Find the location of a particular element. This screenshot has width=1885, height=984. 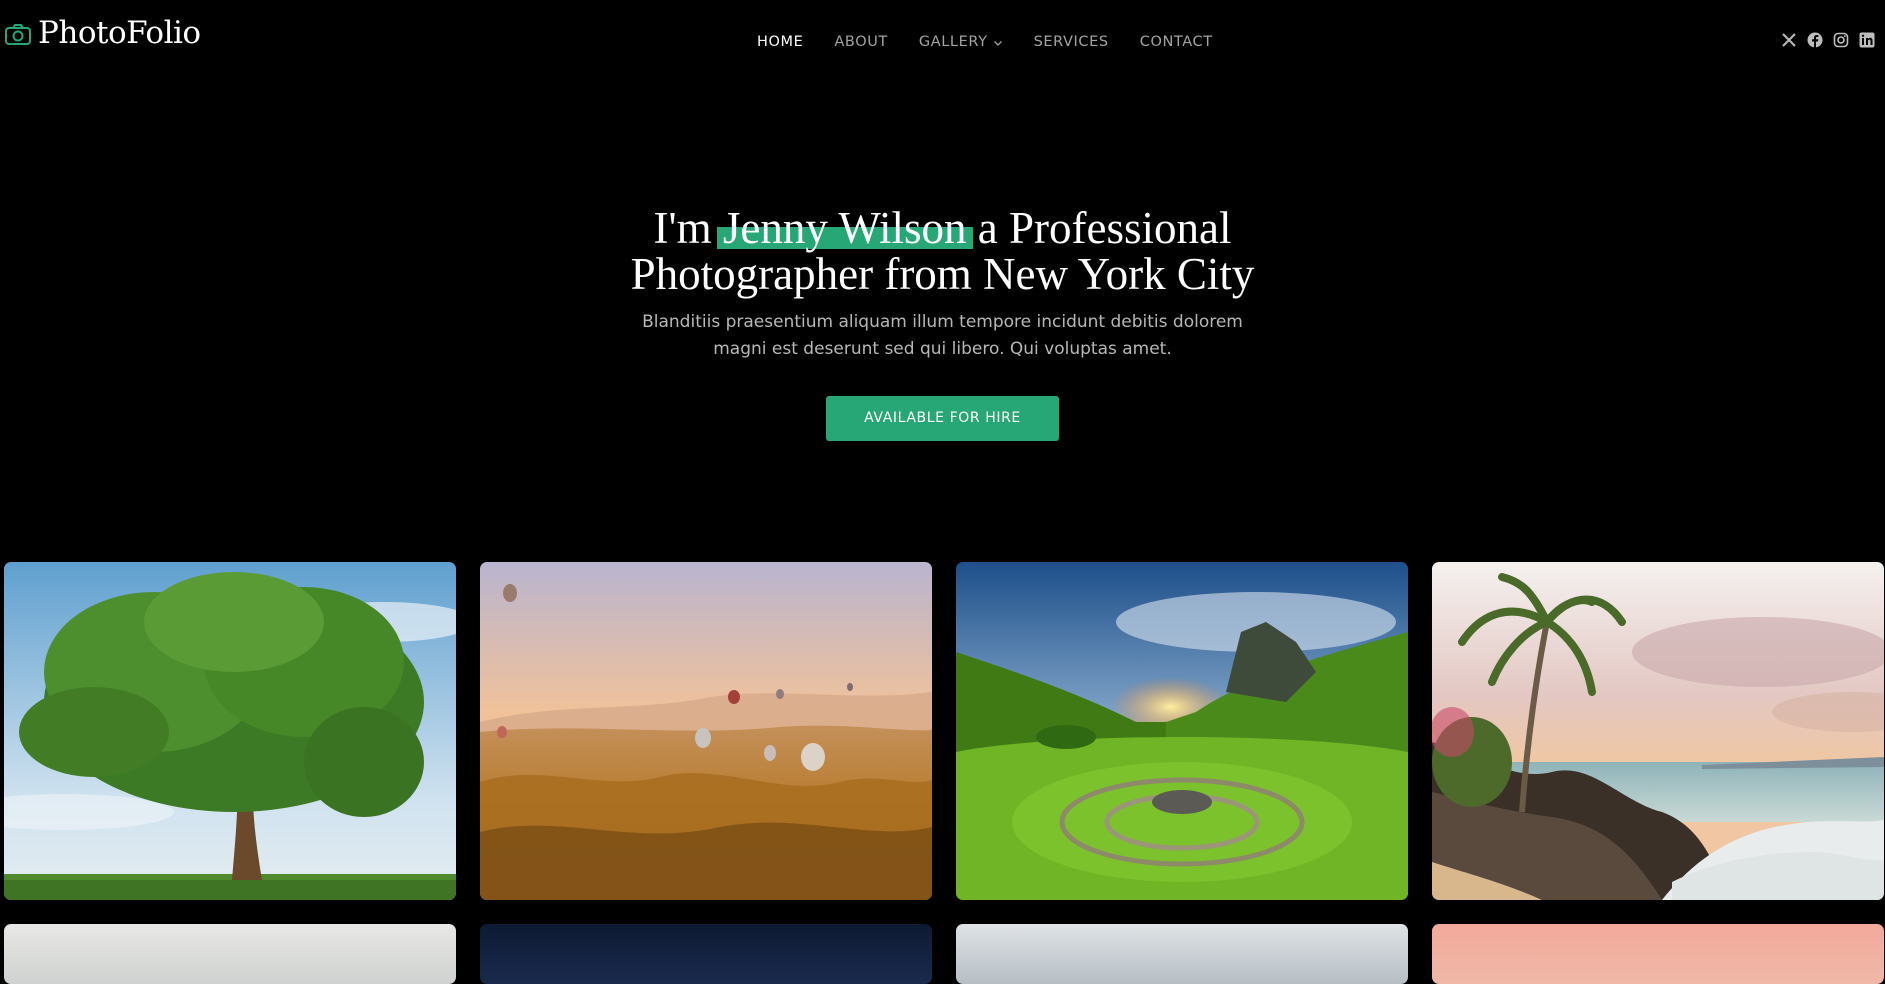

valley-photo is located at coordinates (1182, 731).